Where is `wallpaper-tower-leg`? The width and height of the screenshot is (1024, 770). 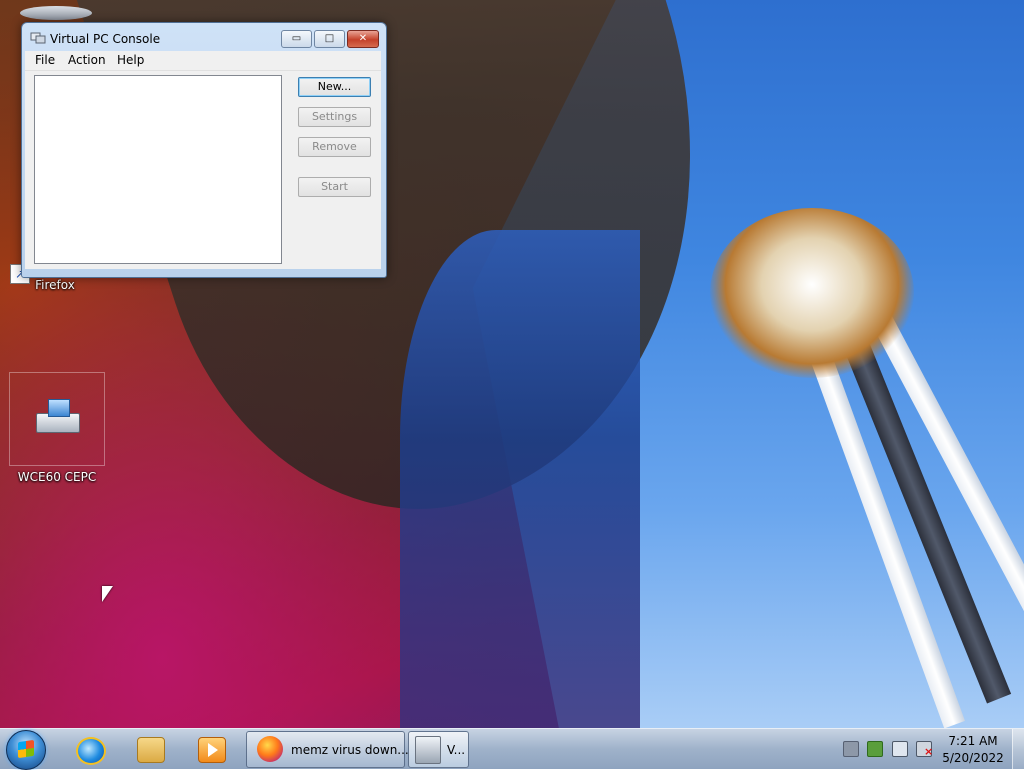
wallpaper-tower-leg is located at coordinates (942, 485).